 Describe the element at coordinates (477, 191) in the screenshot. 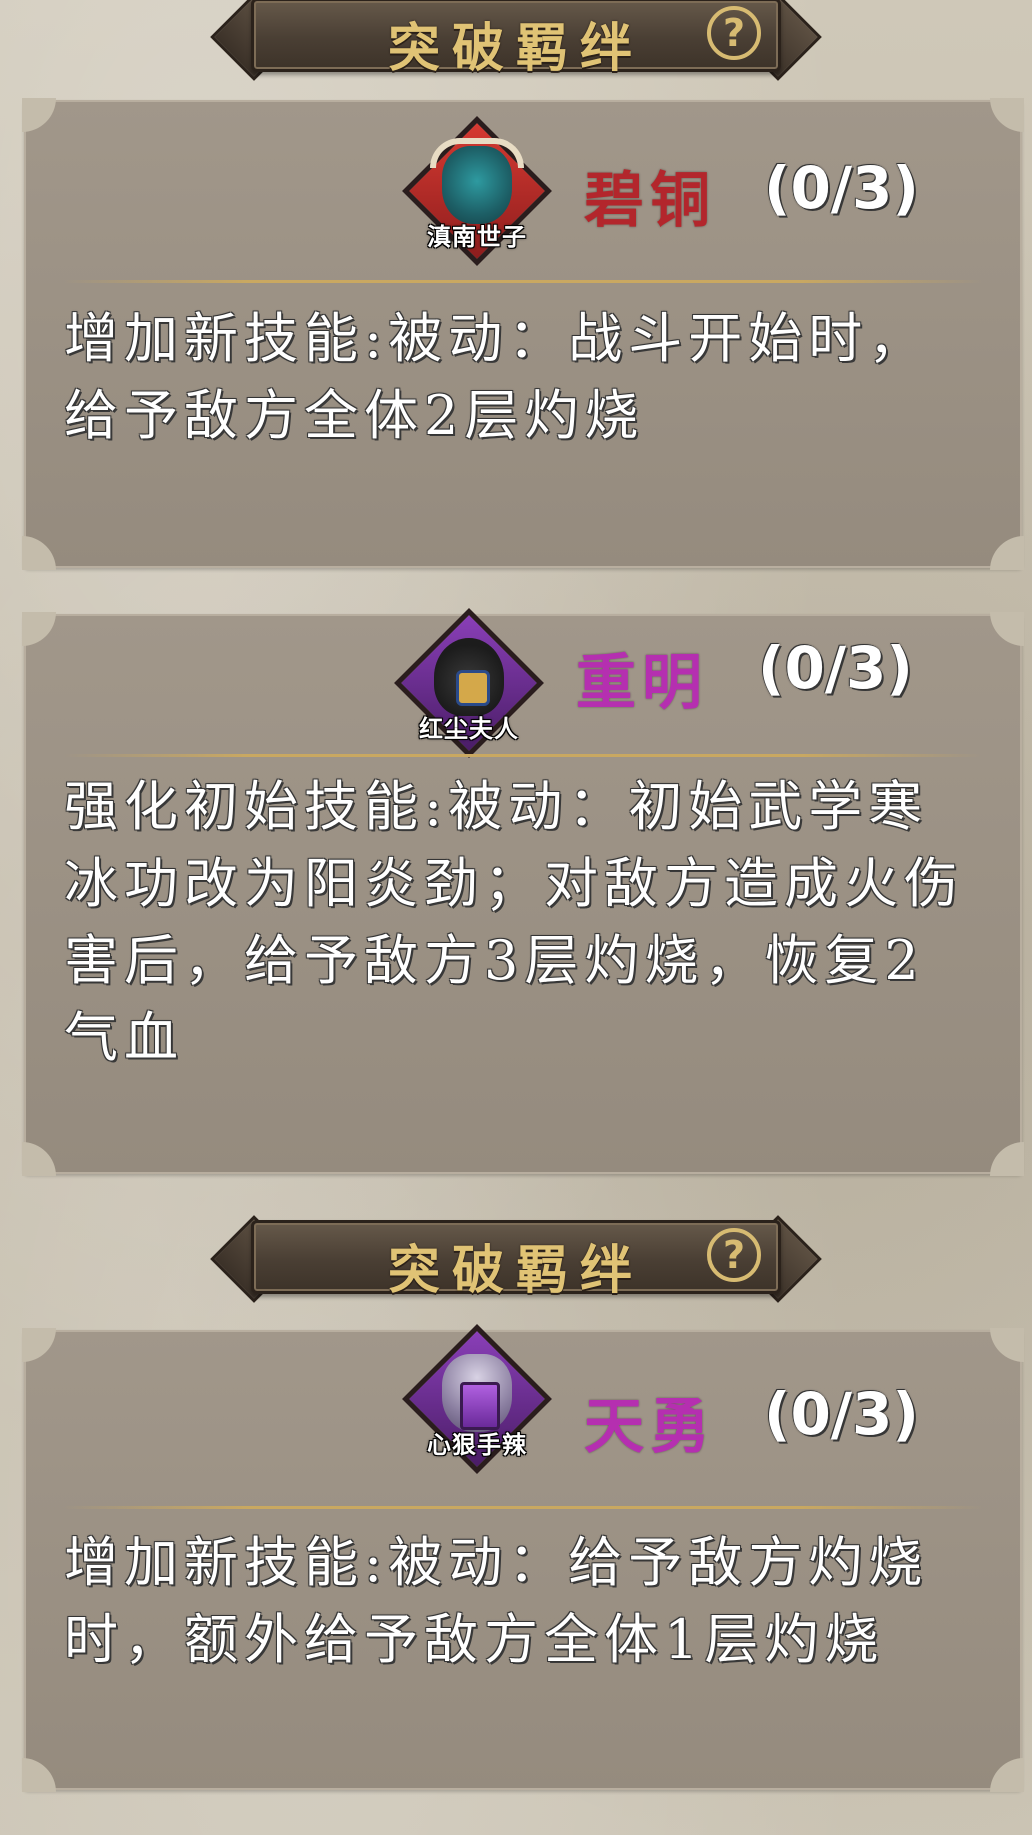

I see `hero-portrait: 滇南世子` at that location.